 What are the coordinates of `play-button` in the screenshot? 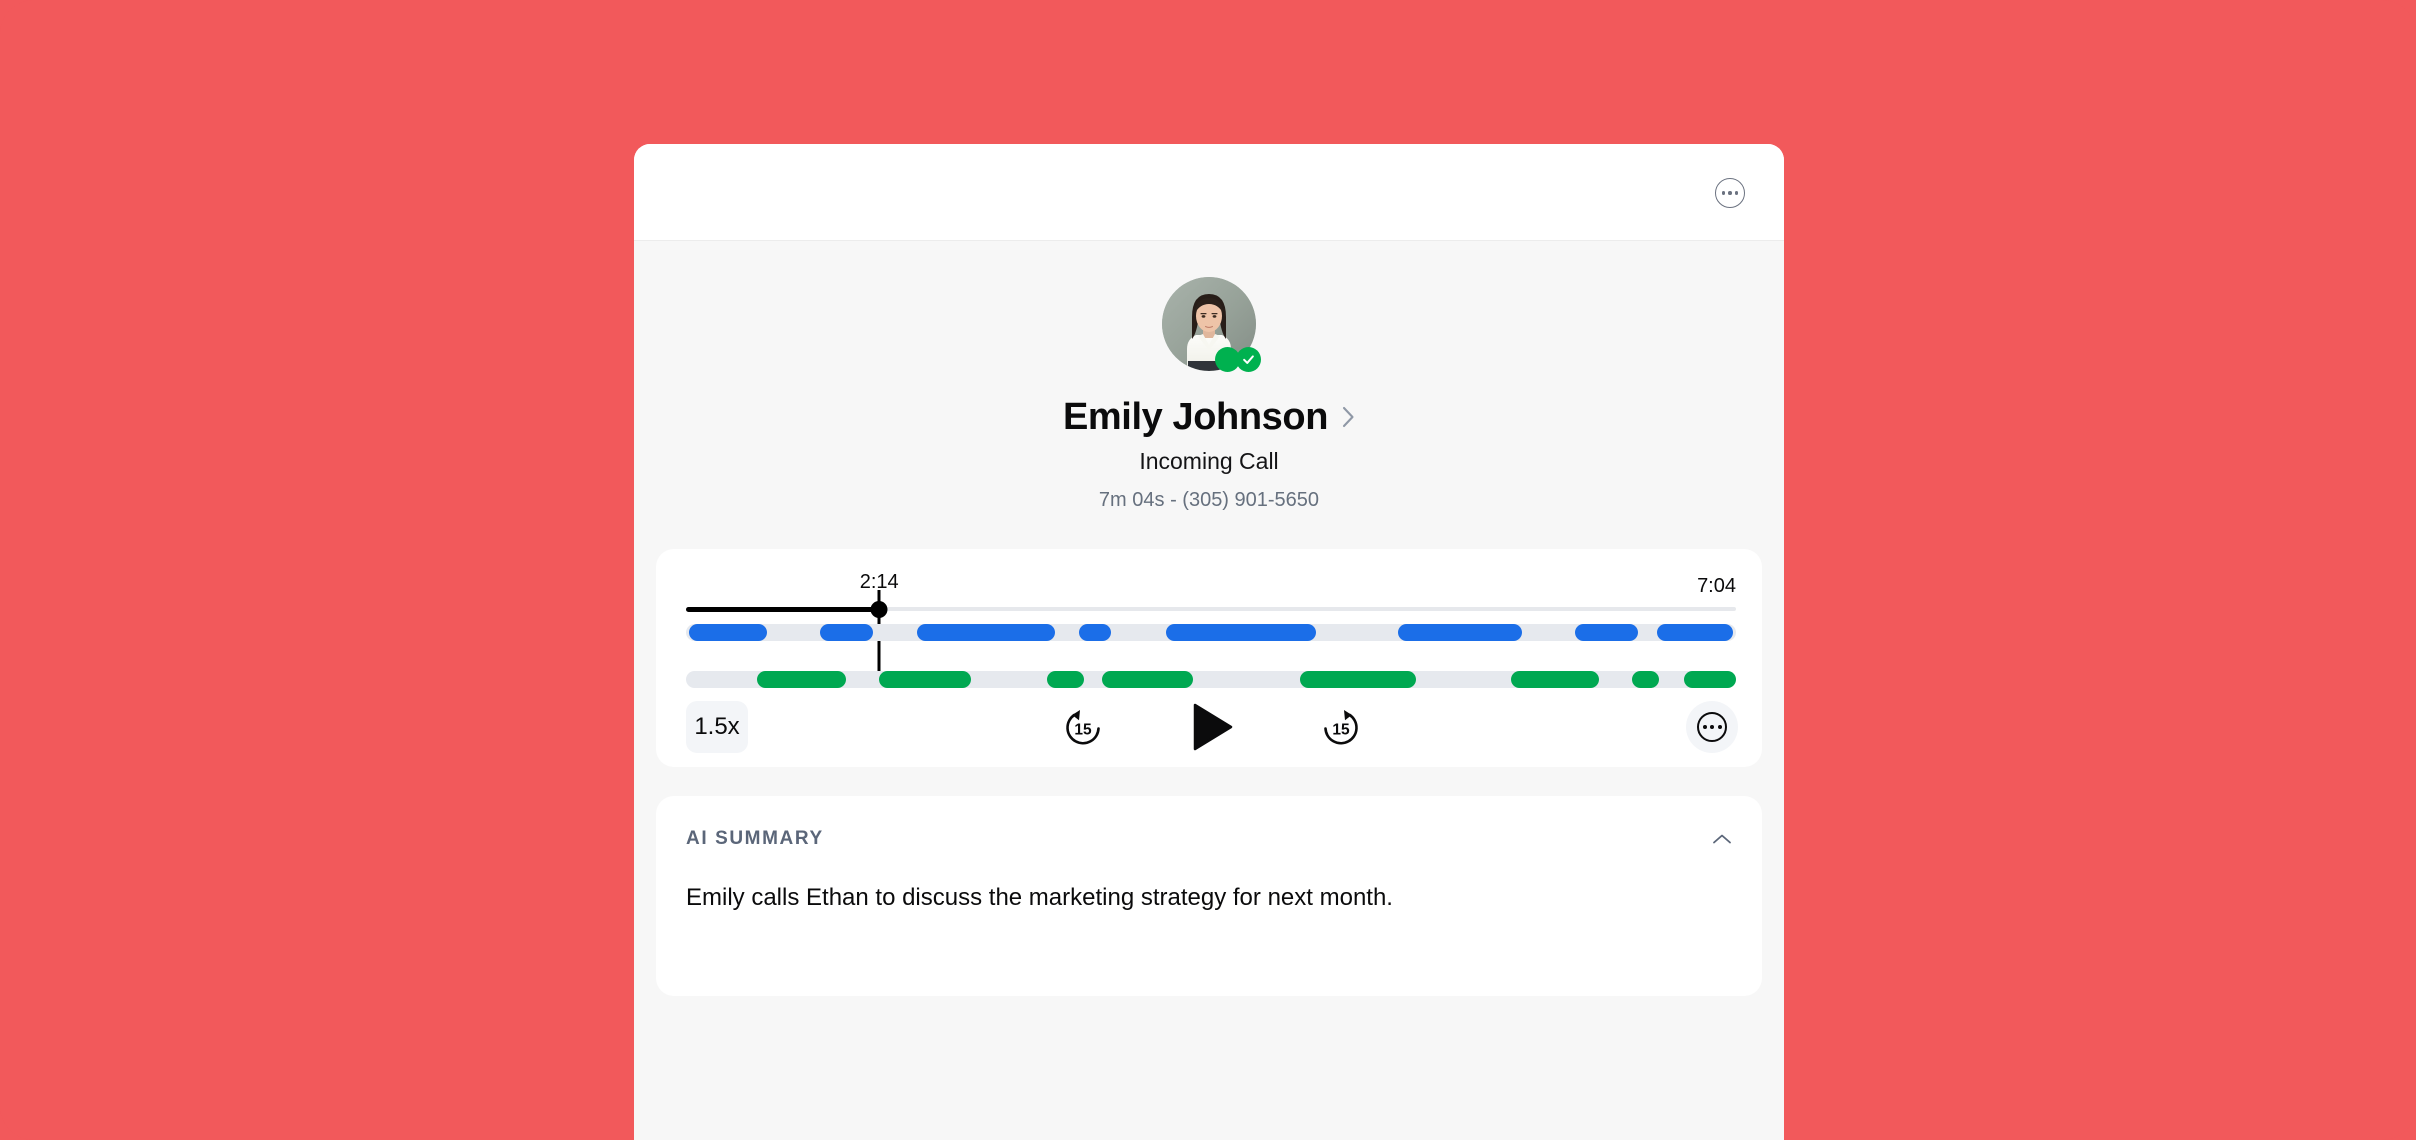 It's located at (1212, 727).